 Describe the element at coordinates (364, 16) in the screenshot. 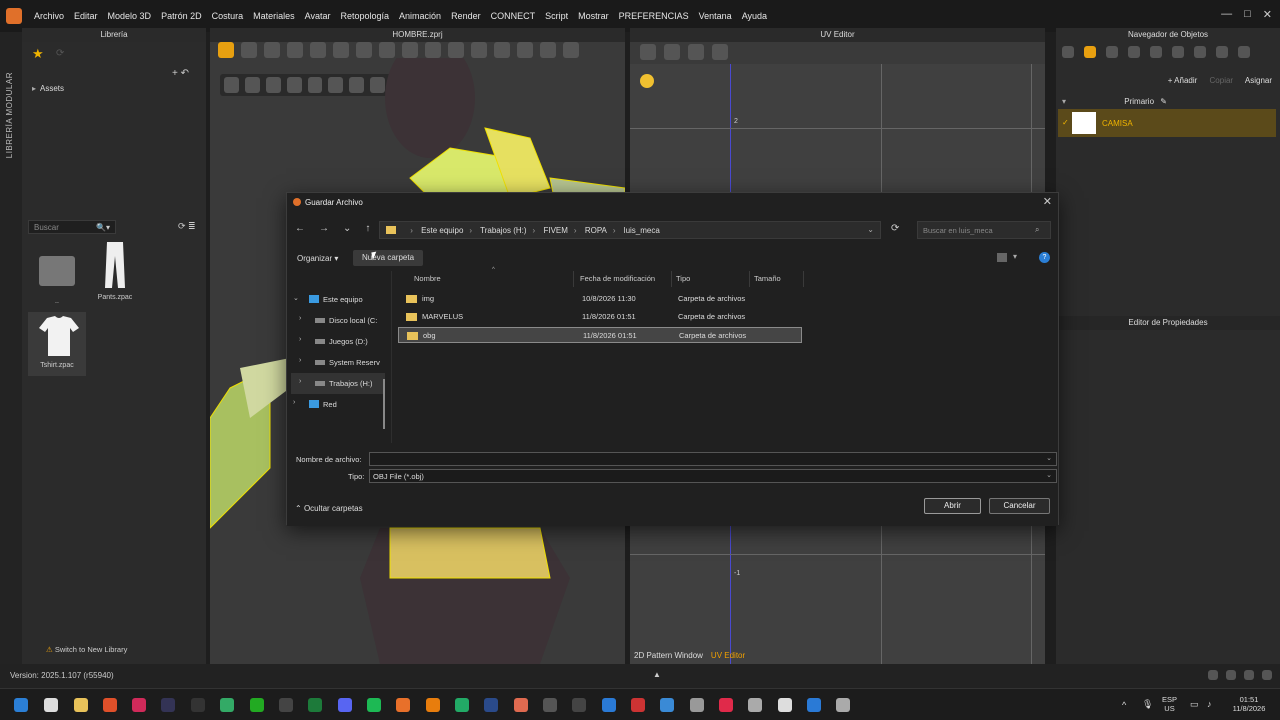

I see `menu-item-7: Retopología` at that location.